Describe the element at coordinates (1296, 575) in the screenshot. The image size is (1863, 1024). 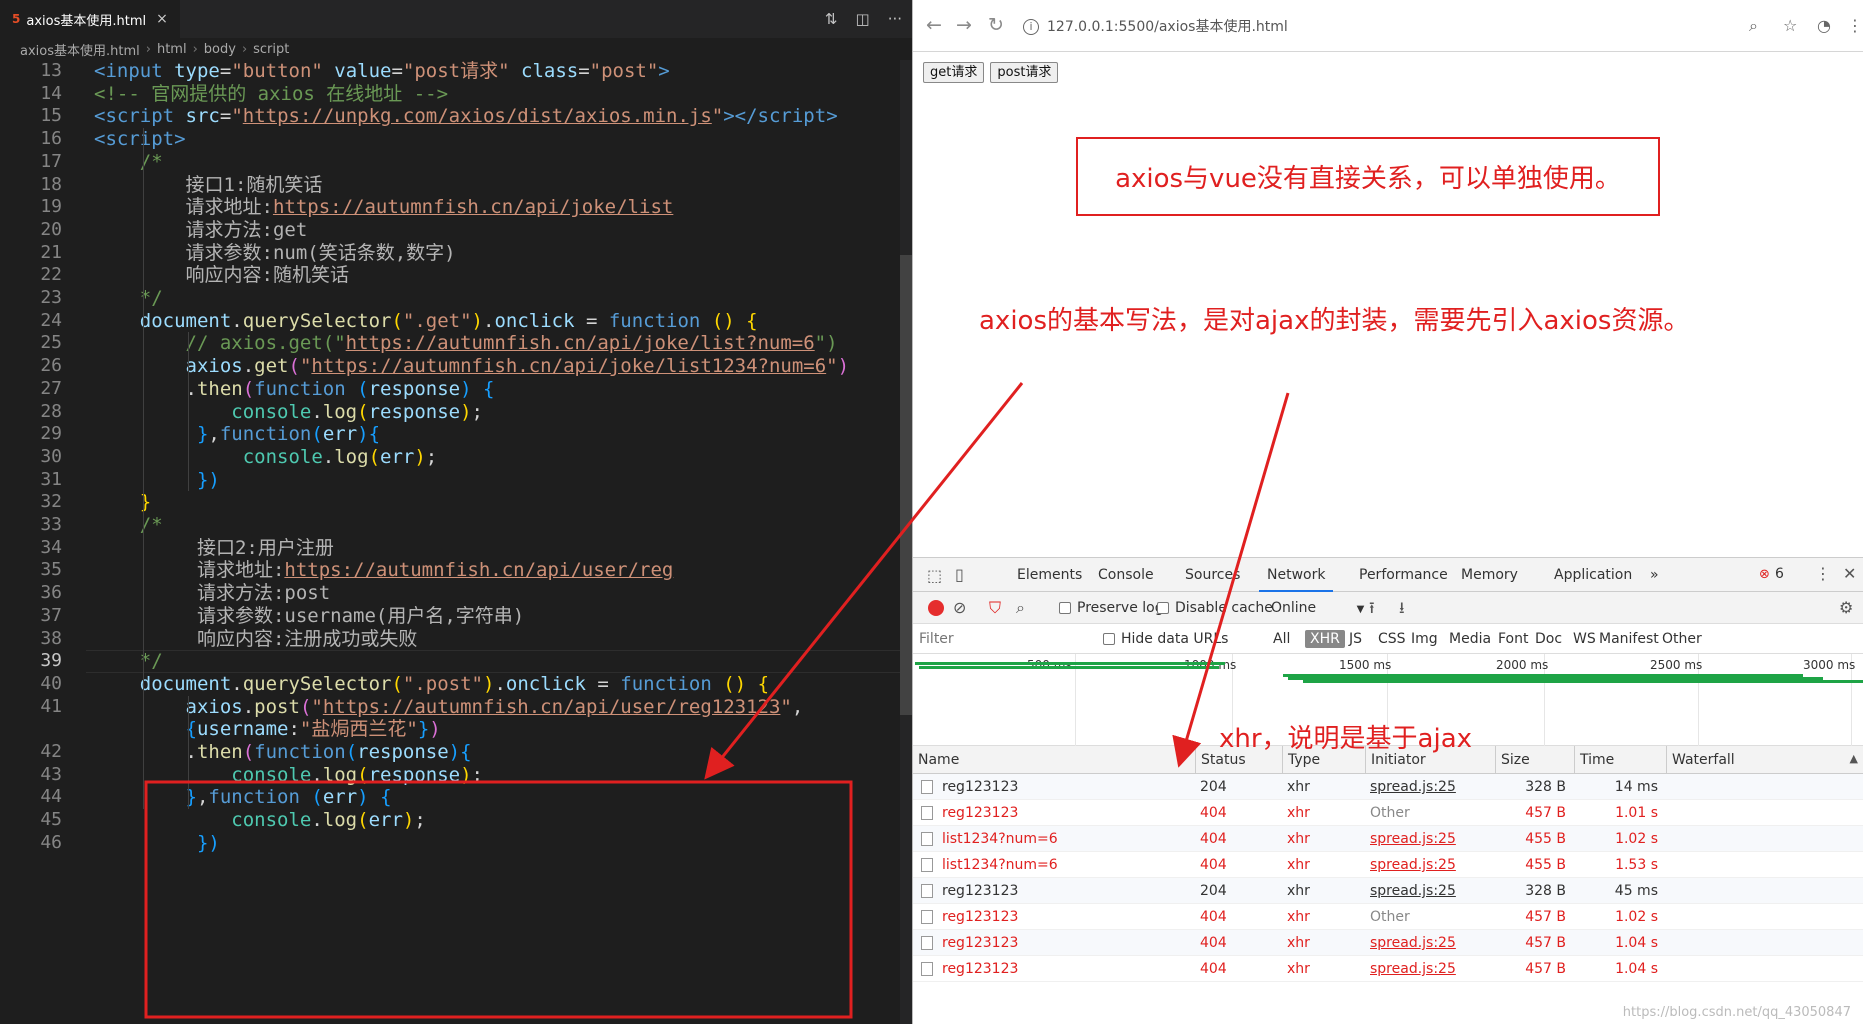
I see `tab-network: Network` at that location.